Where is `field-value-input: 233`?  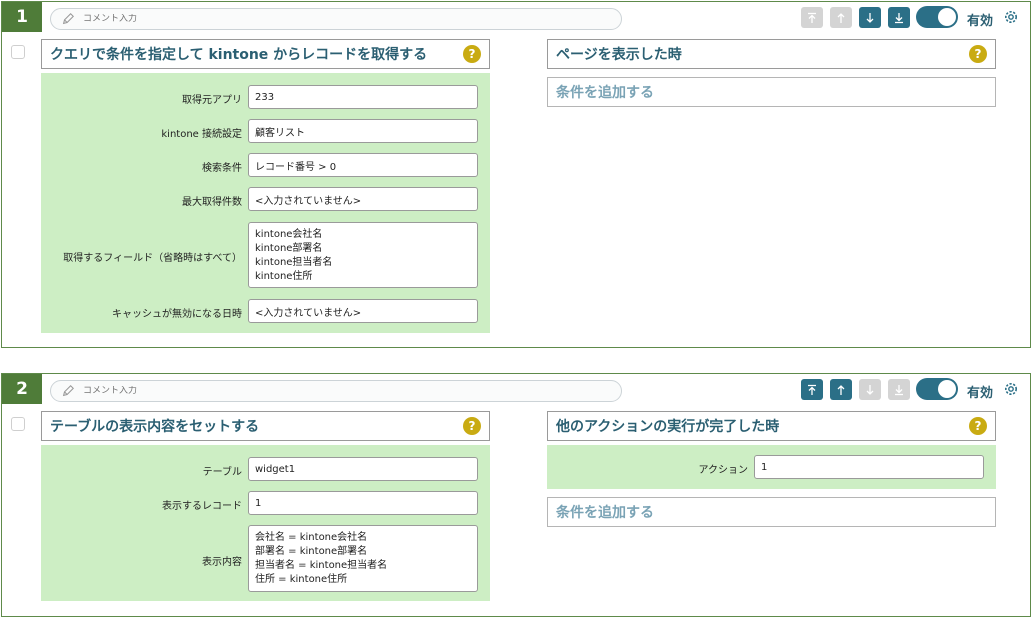 field-value-input: 233 is located at coordinates (363, 97).